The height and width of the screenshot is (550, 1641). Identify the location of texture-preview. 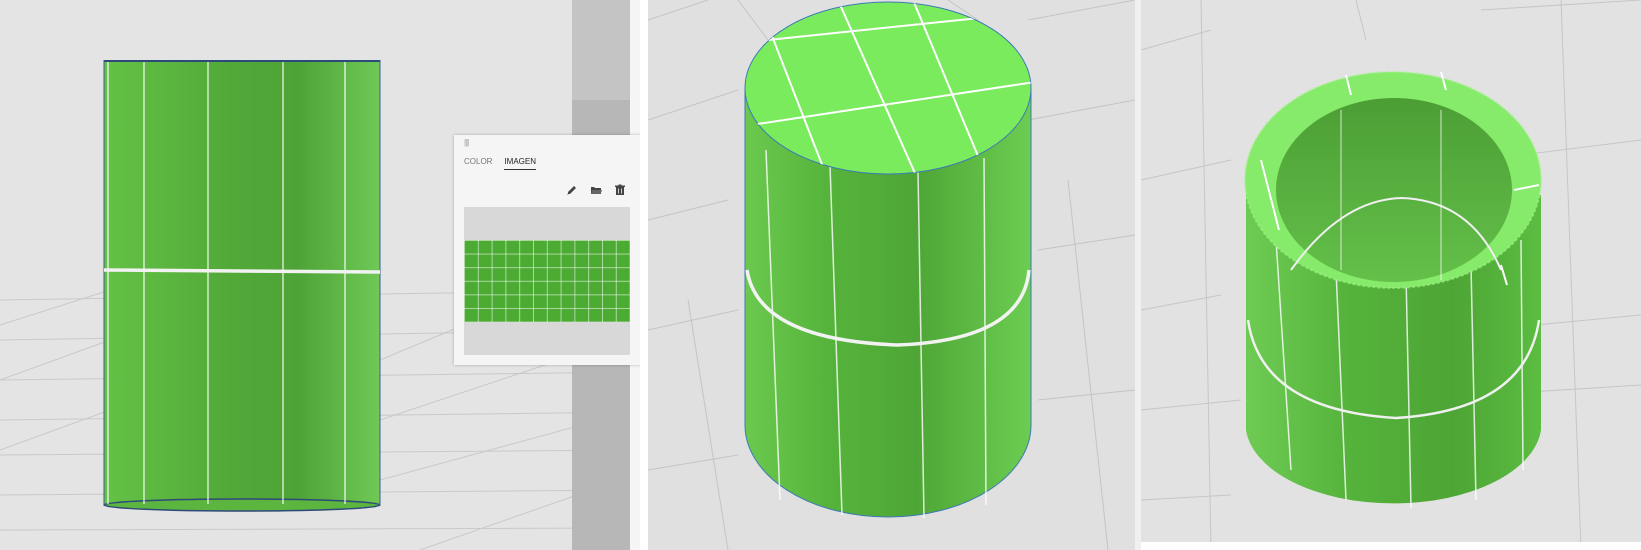
(547, 281).